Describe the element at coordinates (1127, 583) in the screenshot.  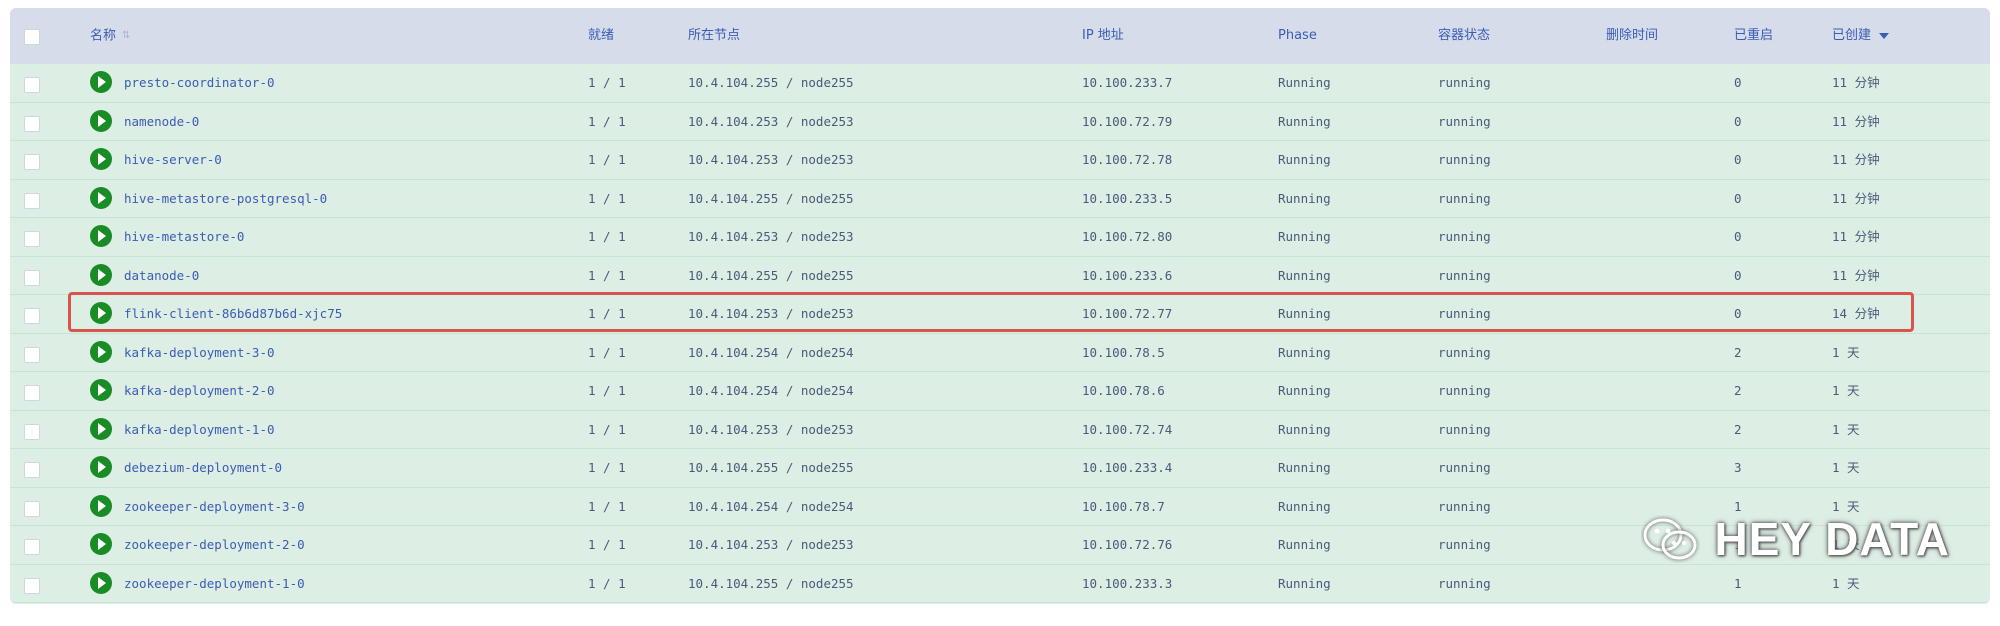
I see `ip-cell: 10.100.233.3` at that location.